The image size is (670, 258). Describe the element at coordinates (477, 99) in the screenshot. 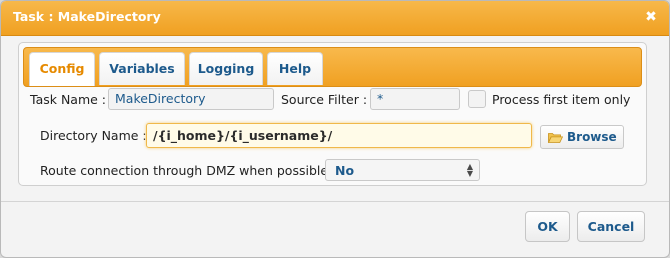

I see `process-first-checkbox` at that location.